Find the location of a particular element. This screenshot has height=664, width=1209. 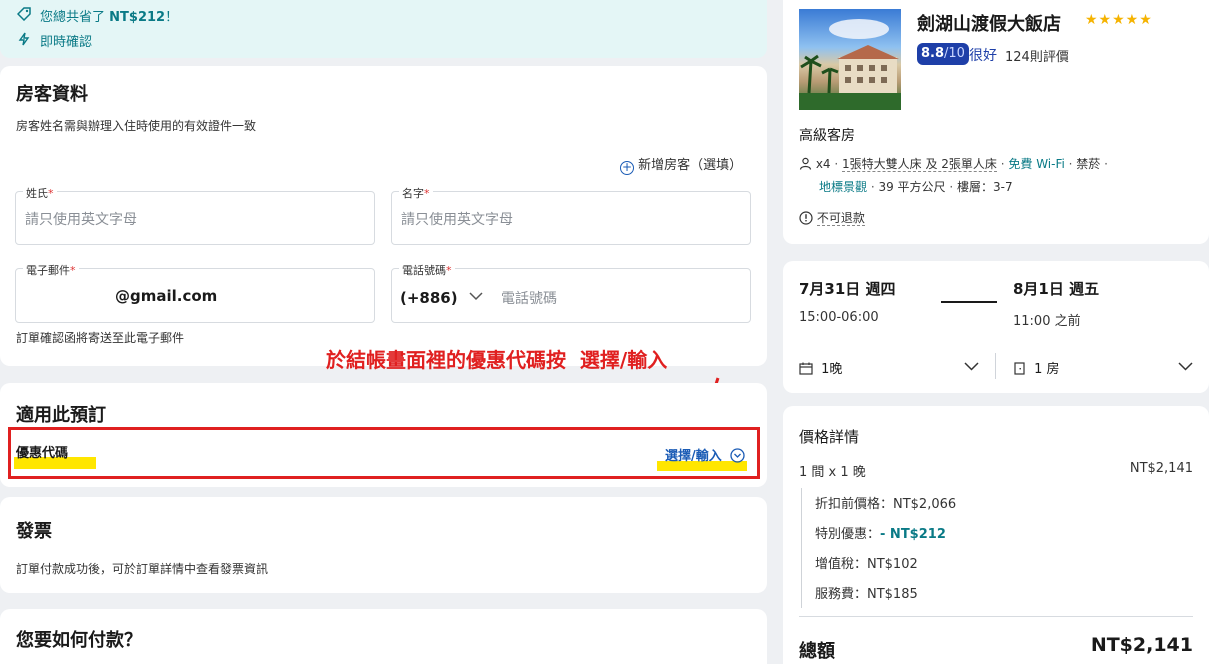

savings-suffix: ！ is located at coordinates (172, 17).